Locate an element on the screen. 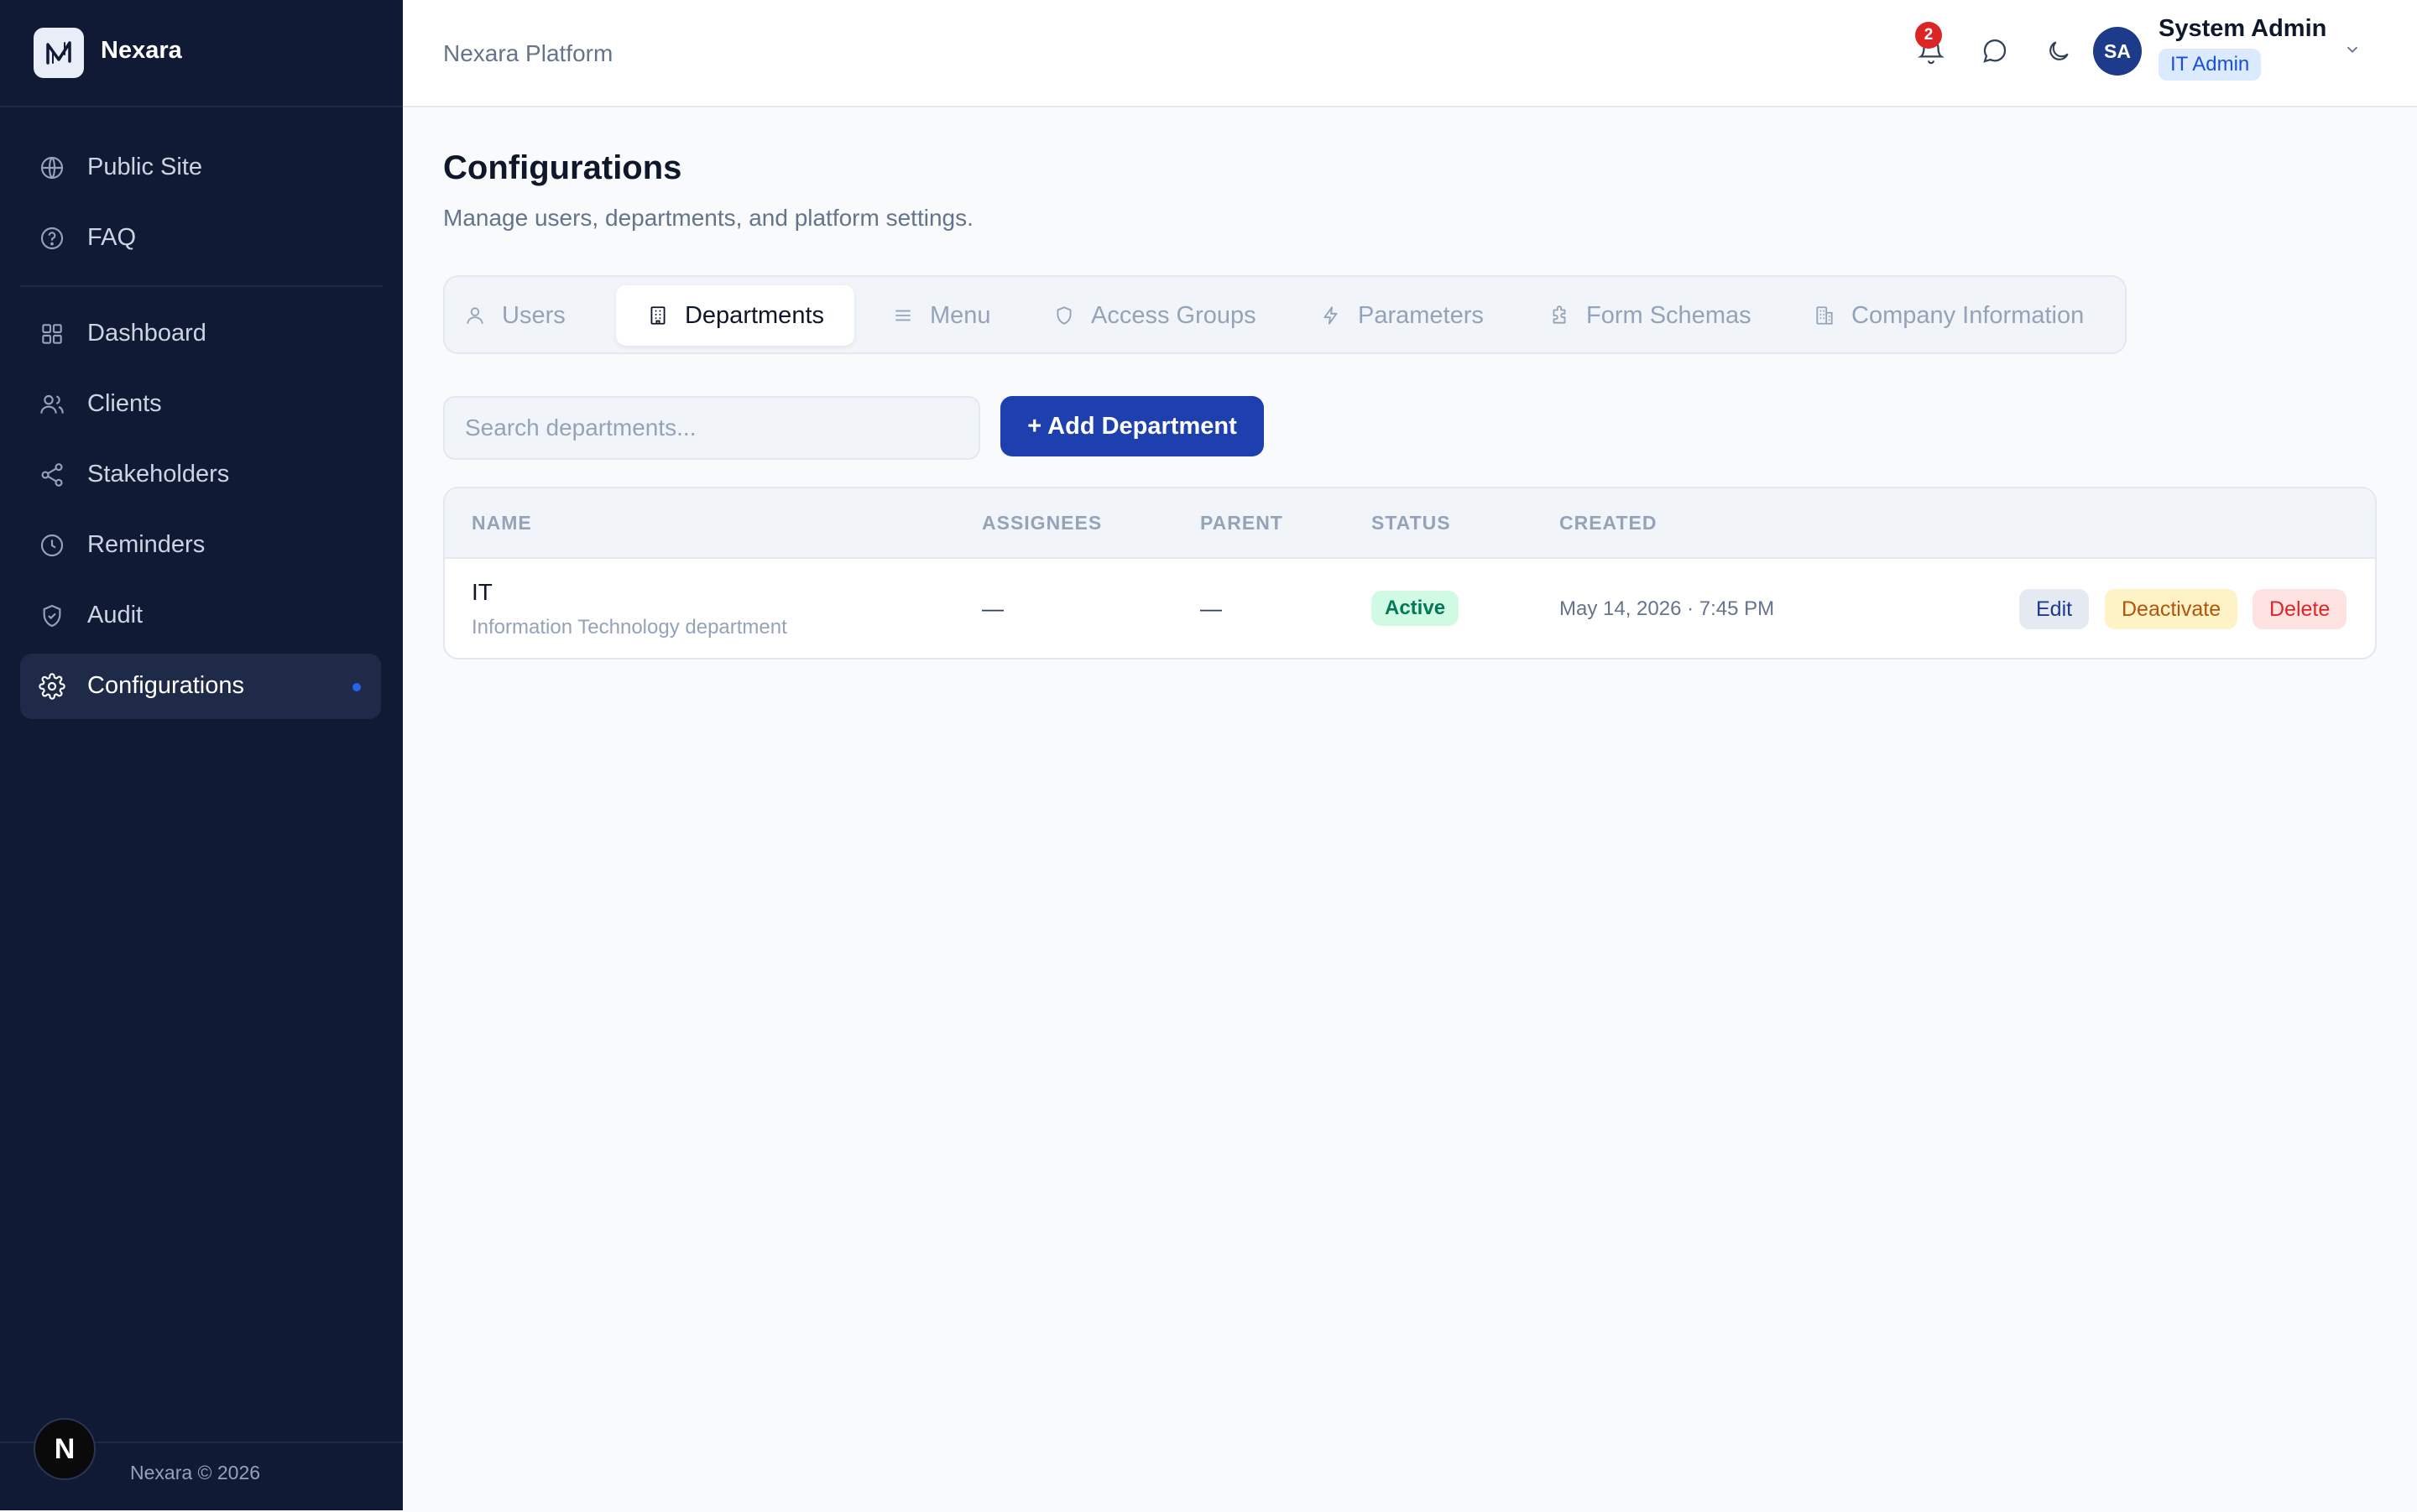  sidebar-item-reminders: Reminders is located at coordinates (200, 545).